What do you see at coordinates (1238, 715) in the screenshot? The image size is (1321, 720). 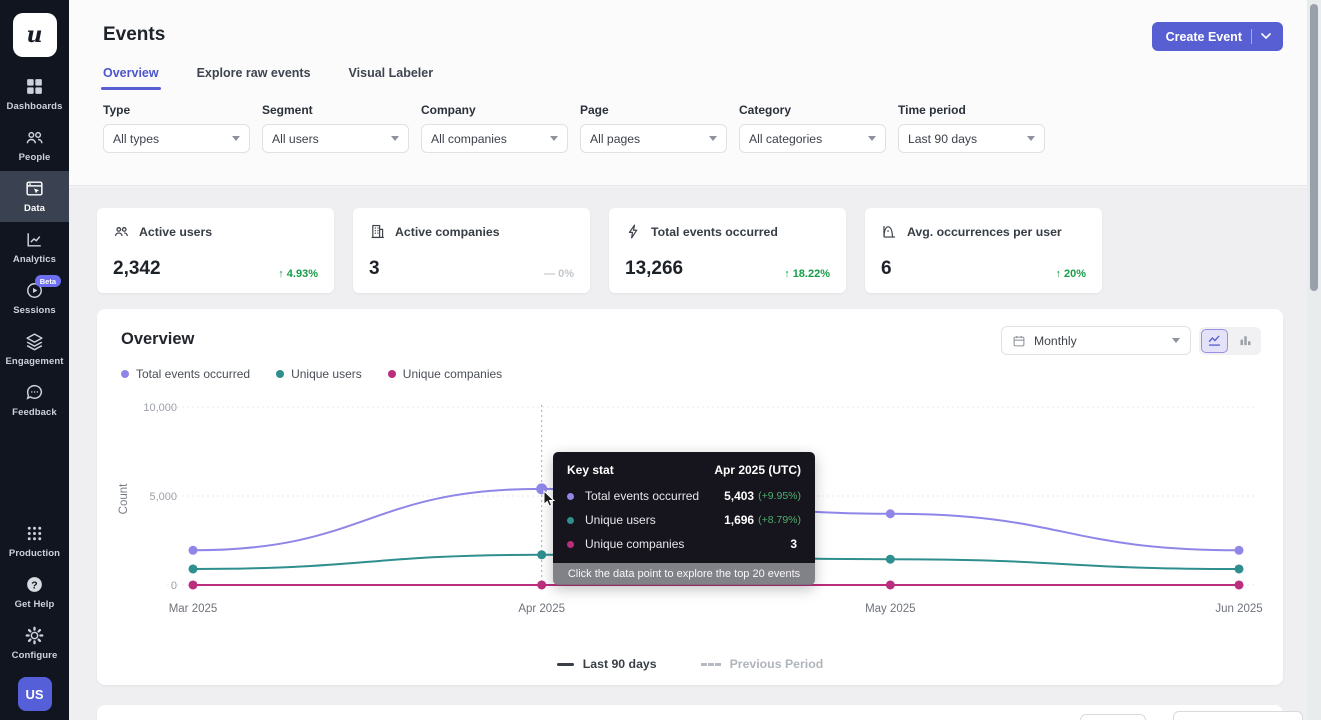 I see `partial-control-select` at bounding box center [1238, 715].